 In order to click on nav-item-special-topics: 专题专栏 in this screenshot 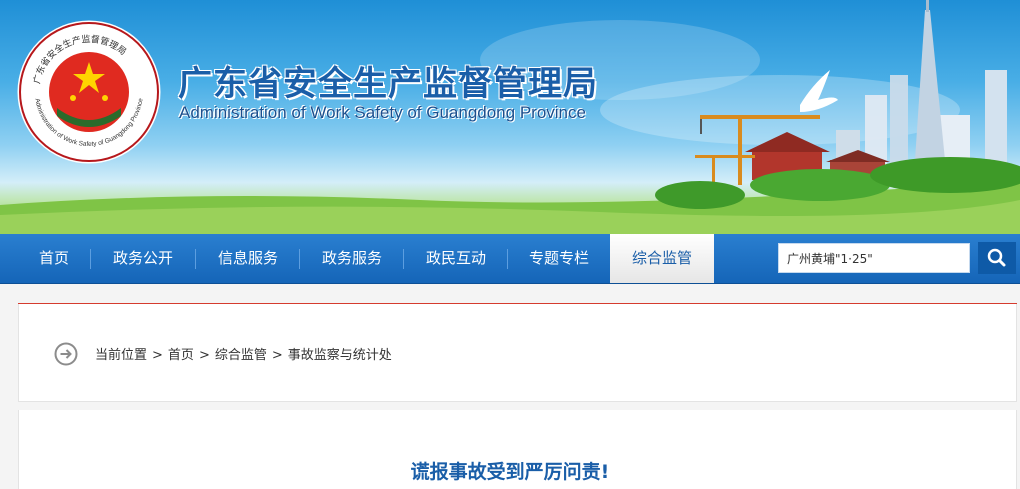, I will do `click(559, 258)`.